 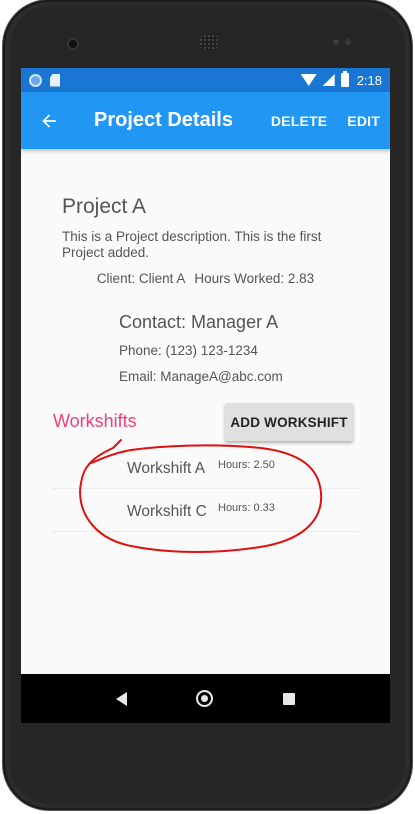 What do you see at coordinates (121, 698) in the screenshot?
I see `nav-back-icon` at bounding box center [121, 698].